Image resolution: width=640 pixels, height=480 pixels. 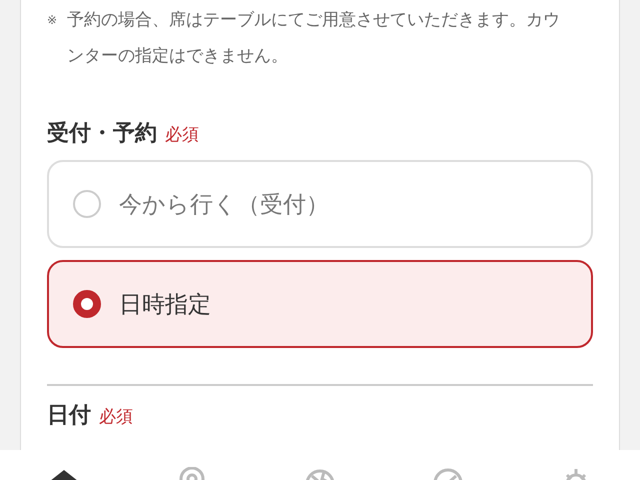 What do you see at coordinates (102, 134) in the screenshot?
I see `section-title: 受付・予約` at bounding box center [102, 134].